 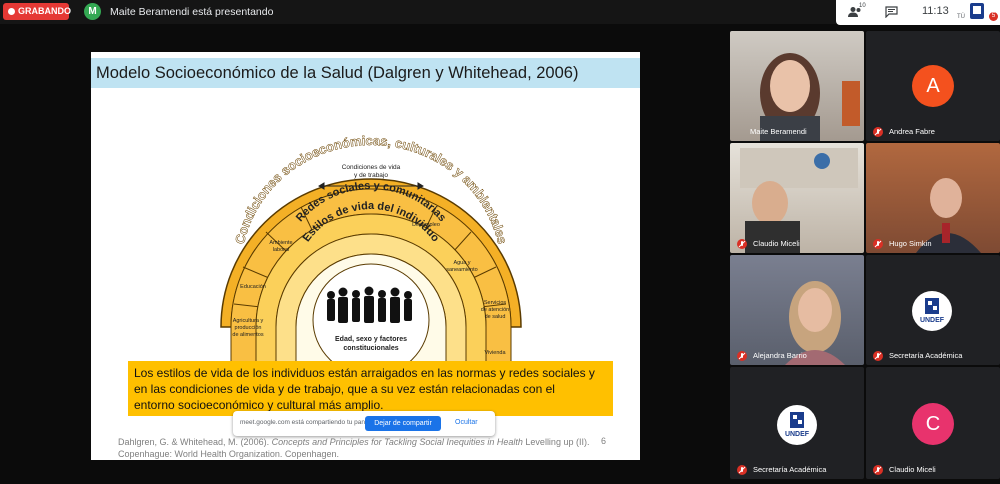 I want to click on svg-text: Ambiente, so click(x=280, y=243).